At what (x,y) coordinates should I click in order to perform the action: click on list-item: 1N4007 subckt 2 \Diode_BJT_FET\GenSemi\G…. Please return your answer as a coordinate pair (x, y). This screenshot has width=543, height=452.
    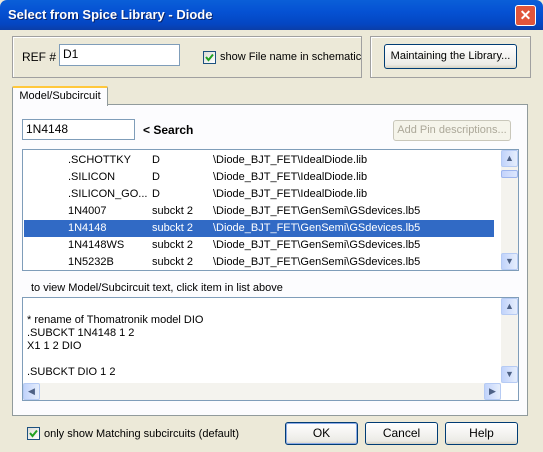
    Looking at the image, I should click on (259, 211).